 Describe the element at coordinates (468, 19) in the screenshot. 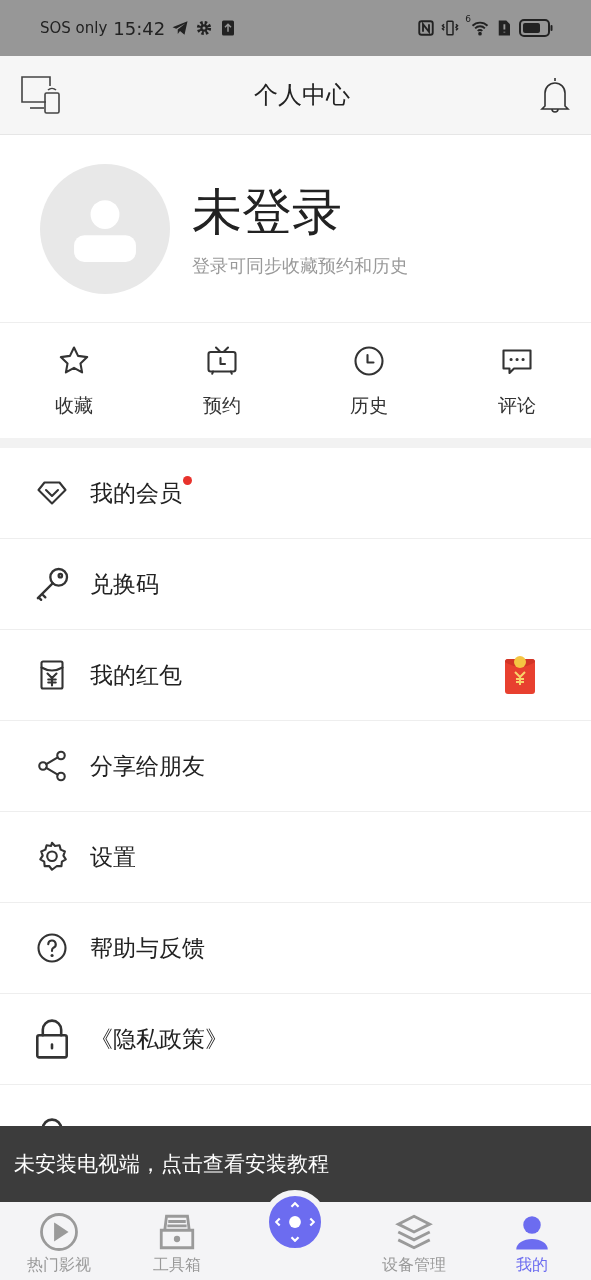

I see `signal-label: 6` at that location.